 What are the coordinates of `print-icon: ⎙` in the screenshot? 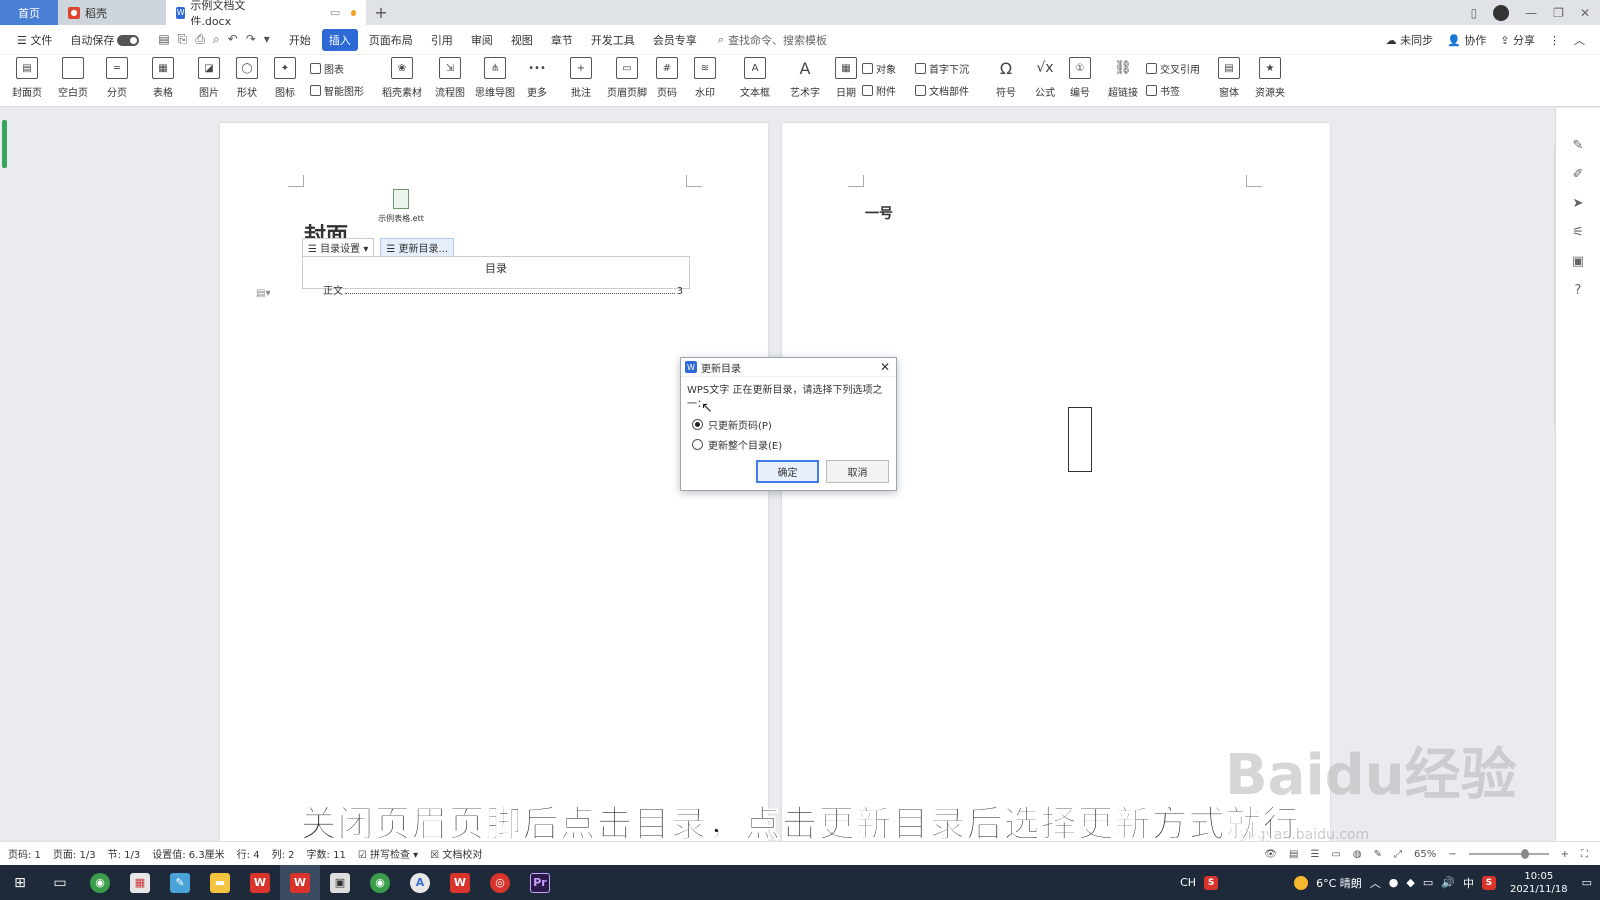 It's located at (200, 39).